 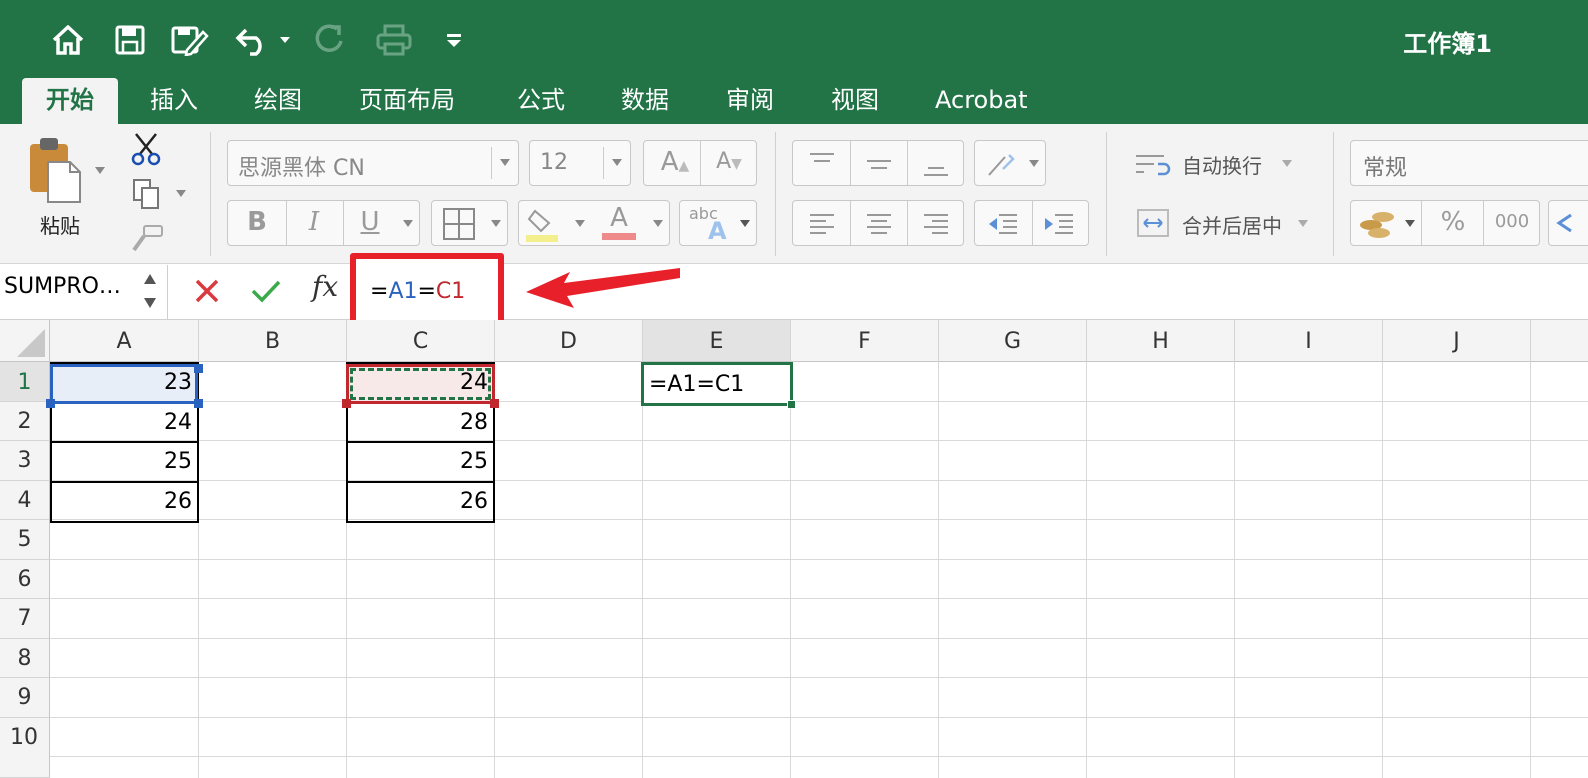 I want to click on column-header-e: E, so click(x=717, y=341).